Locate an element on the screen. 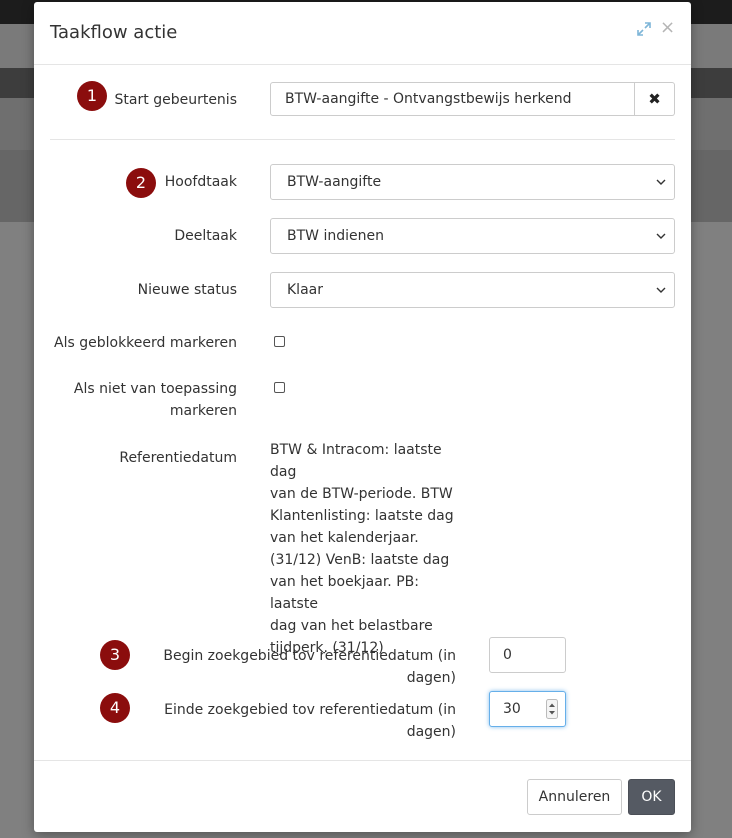  main-task-label: Hoofdtaak is located at coordinates (200, 182).